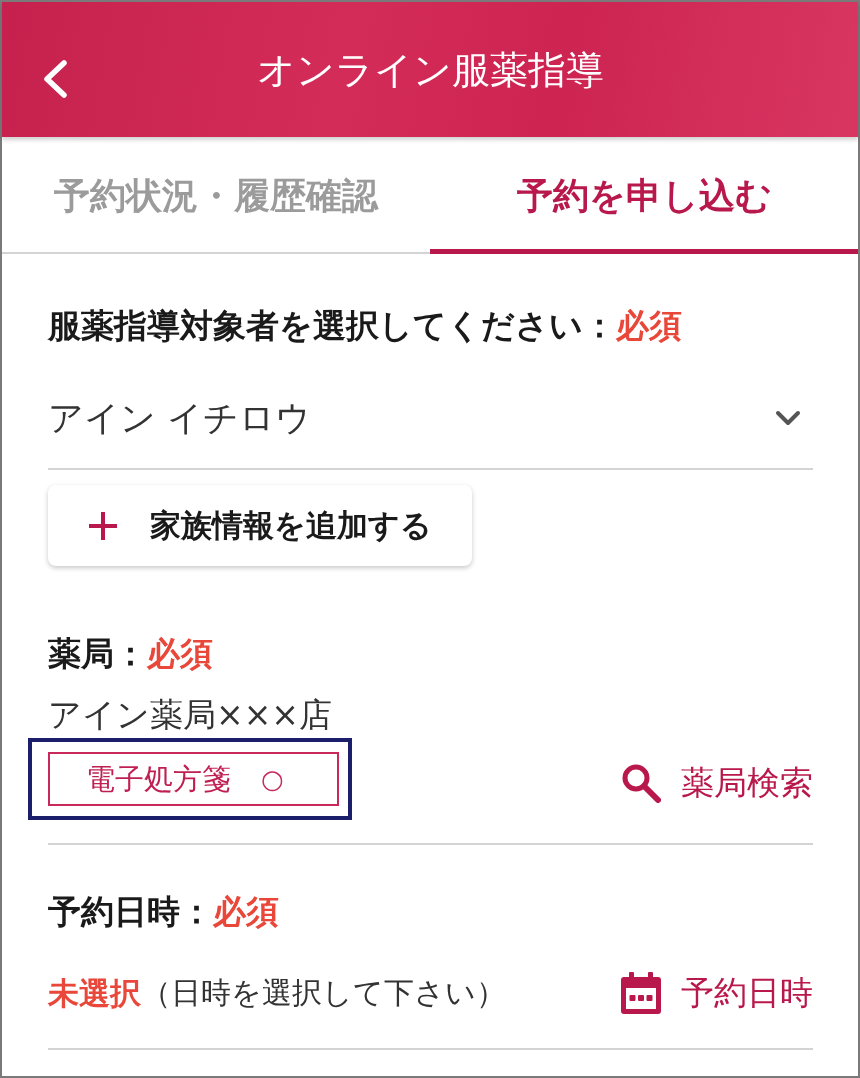 This screenshot has width=860, height=1078. What do you see at coordinates (272, 779) in the screenshot?
I see `circle-symbol: ○` at bounding box center [272, 779].